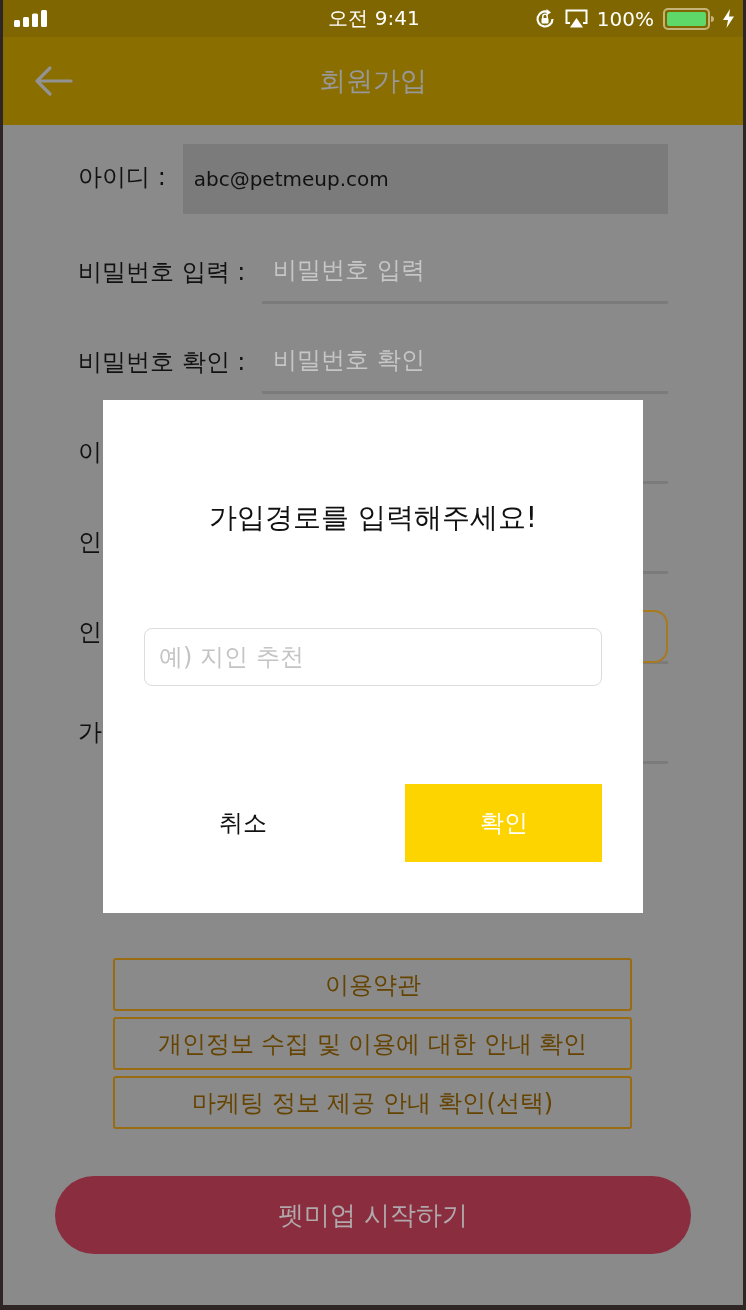 The height and width of the screenshot is (1310, 746). I want to click on referral-source-field: 예) 지인 추천, so click(373, 657).